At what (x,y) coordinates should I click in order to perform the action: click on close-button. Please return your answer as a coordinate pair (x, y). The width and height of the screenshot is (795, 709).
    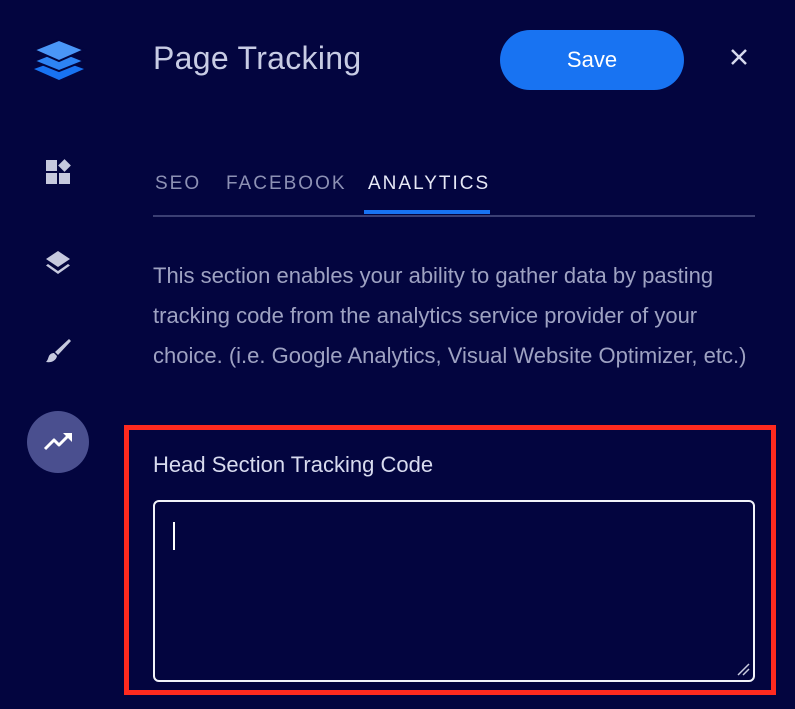
    Looking at the image, I should click on (739, 59).